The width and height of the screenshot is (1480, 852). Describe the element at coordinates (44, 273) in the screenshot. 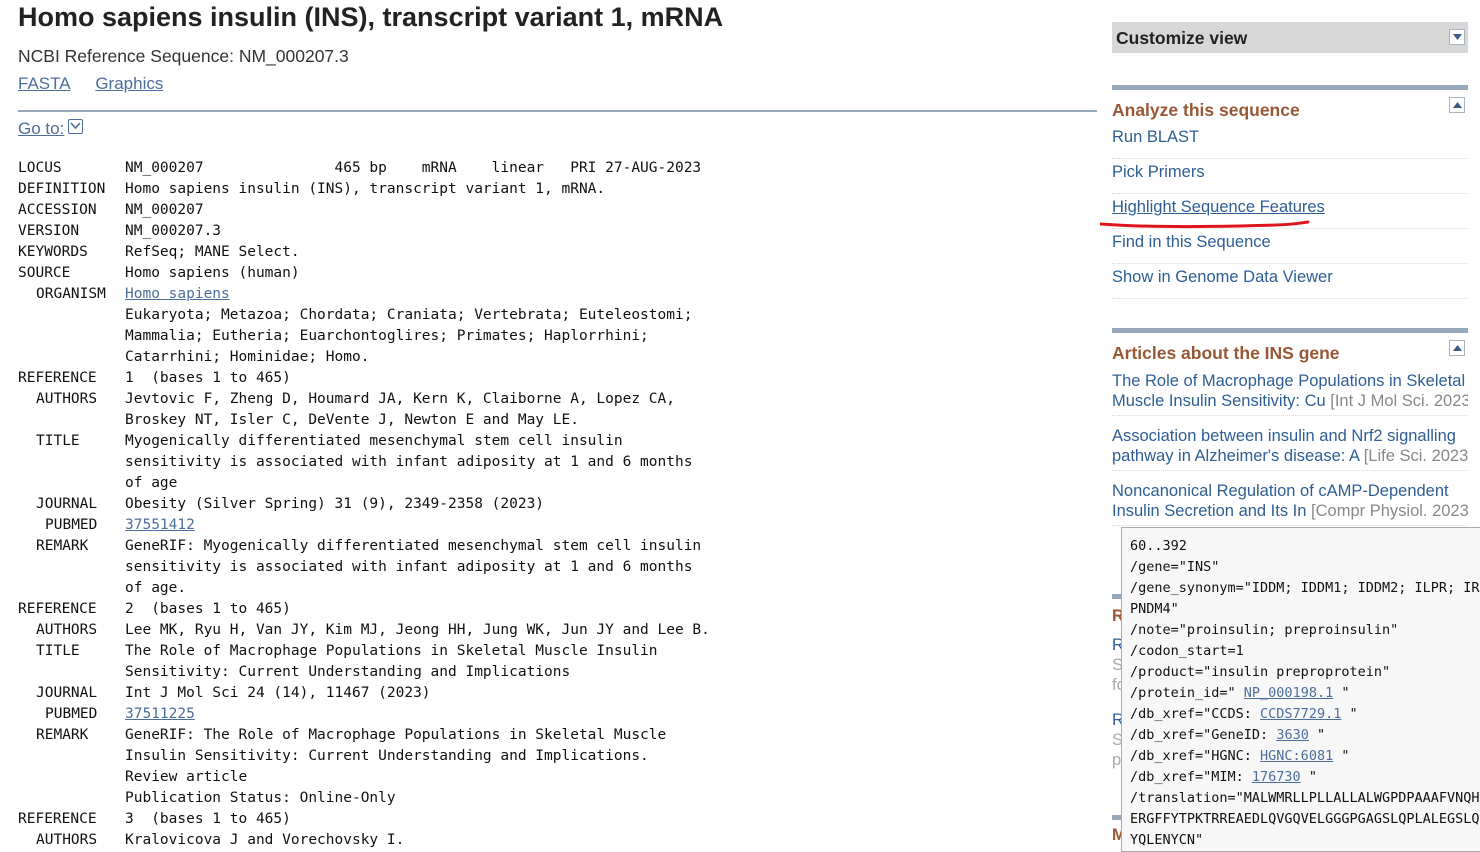

I see `source-key: SOURCE` at that location.